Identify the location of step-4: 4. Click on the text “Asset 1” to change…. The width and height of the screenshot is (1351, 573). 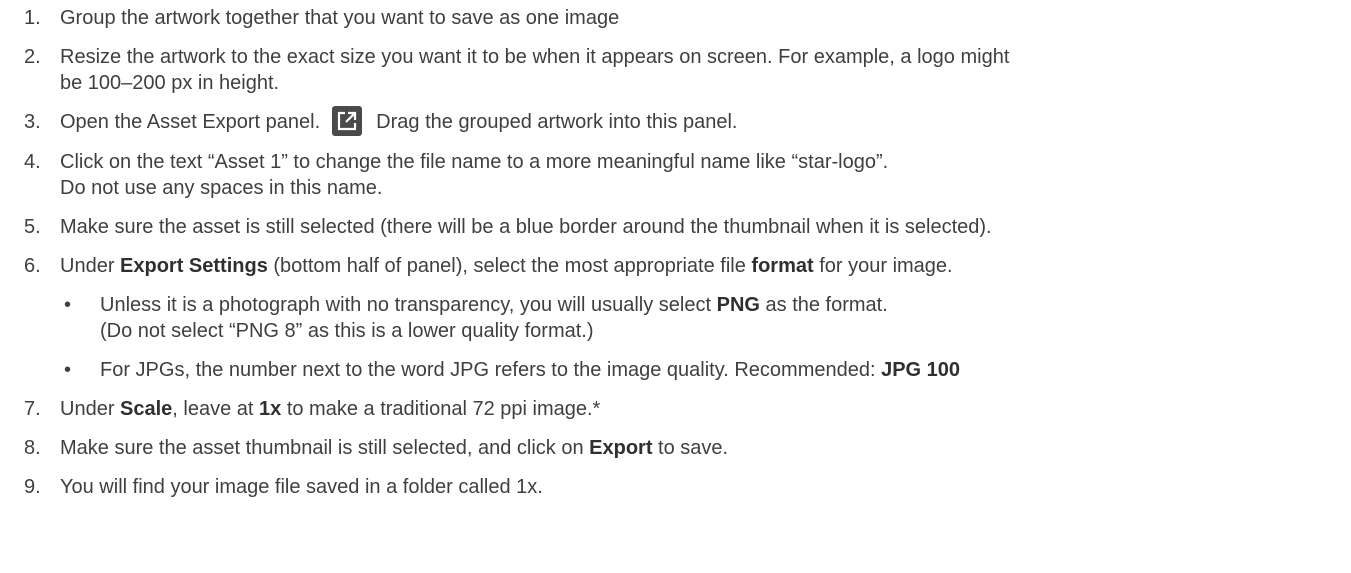
(650, 175).